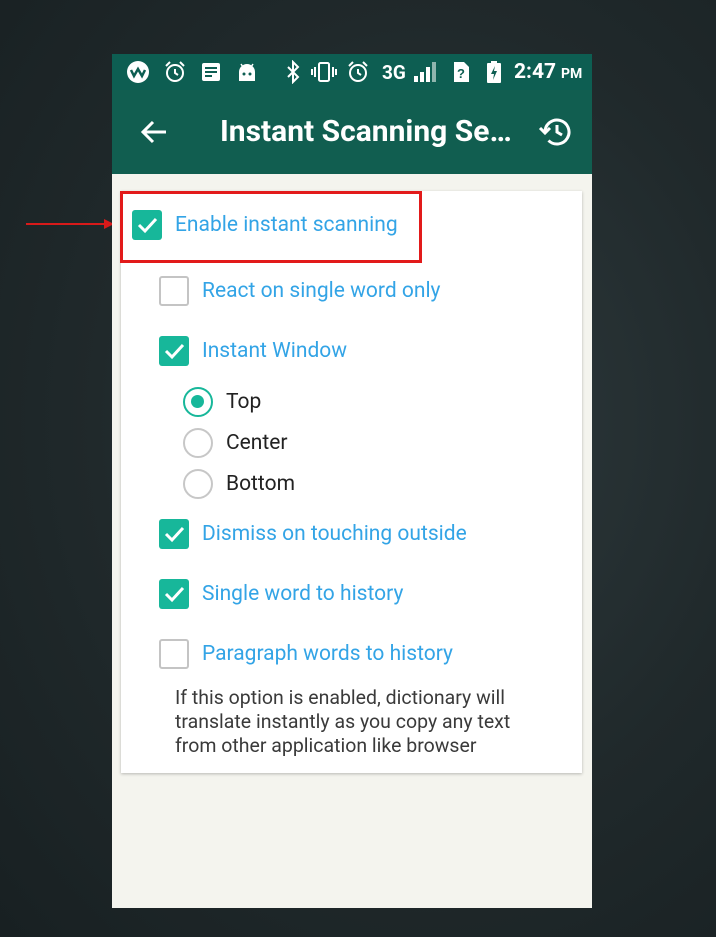 This screenshot has width=716, height=937. I want to click on paragraph-history-checkbox, so click(174, 654).